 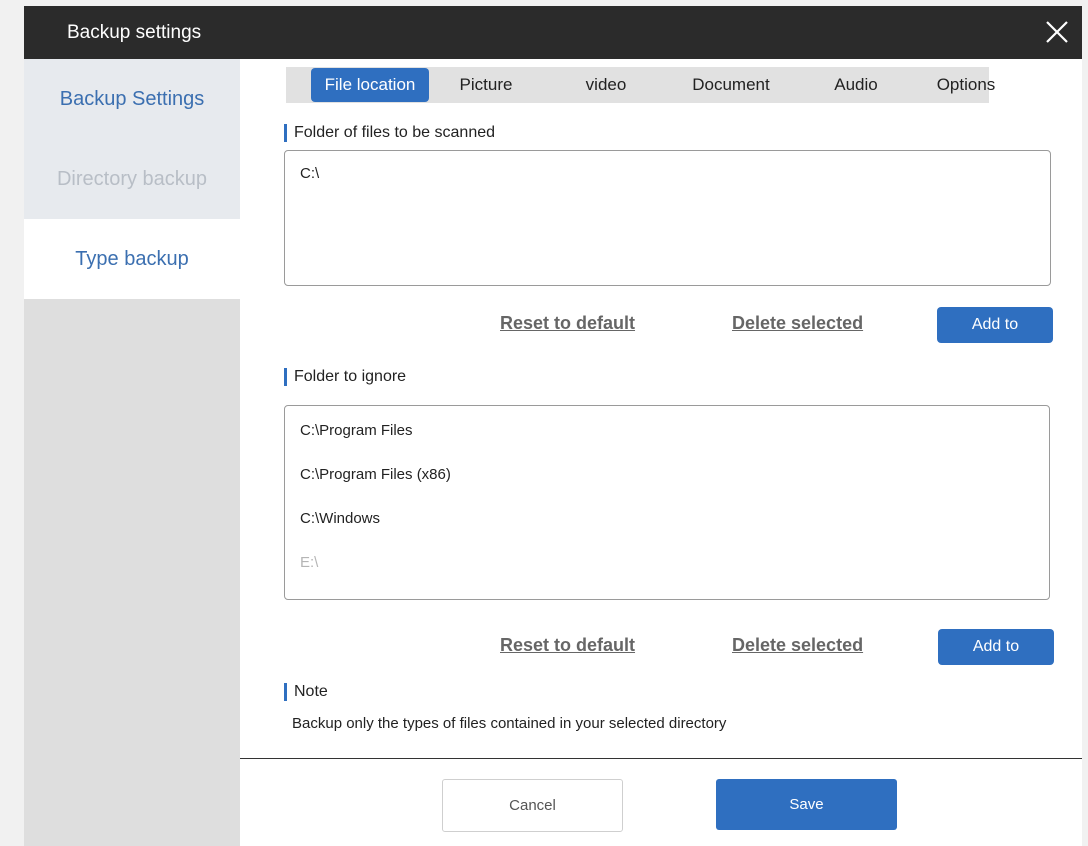 I want to click on cancel-button: Cancel, so click(x=532, y=805).